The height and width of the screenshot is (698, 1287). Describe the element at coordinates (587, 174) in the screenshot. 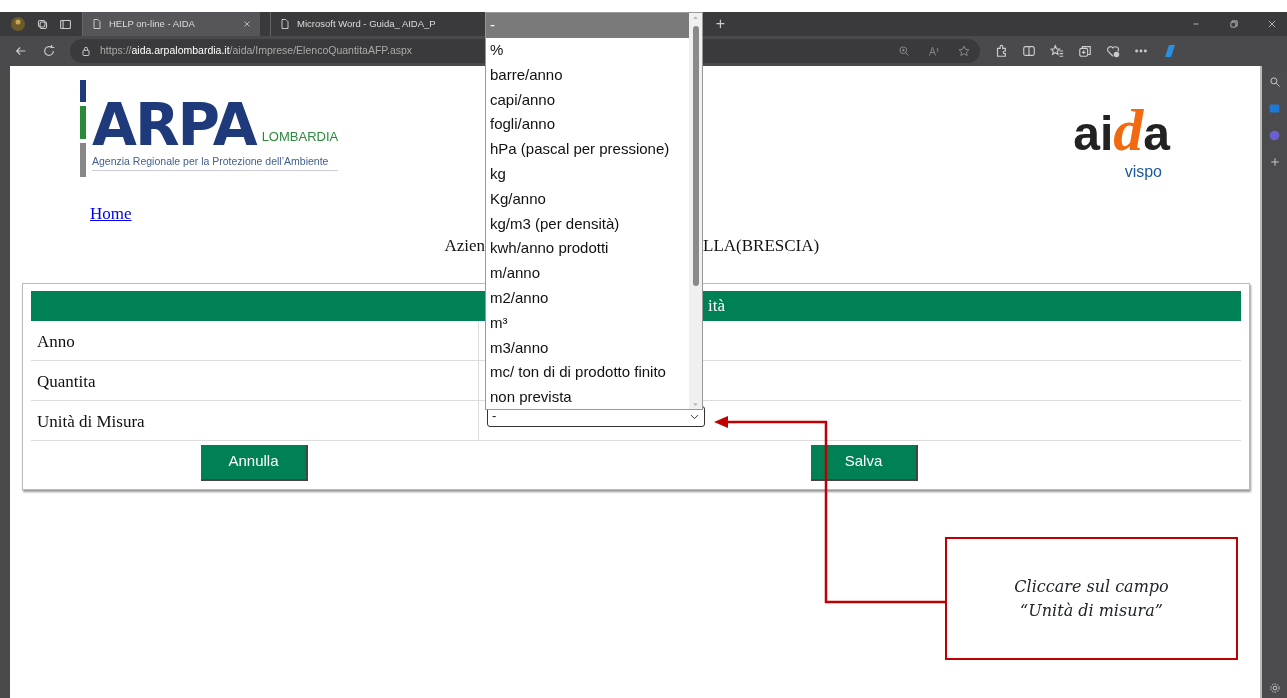

I see `dropdown-option: kg` at that location.